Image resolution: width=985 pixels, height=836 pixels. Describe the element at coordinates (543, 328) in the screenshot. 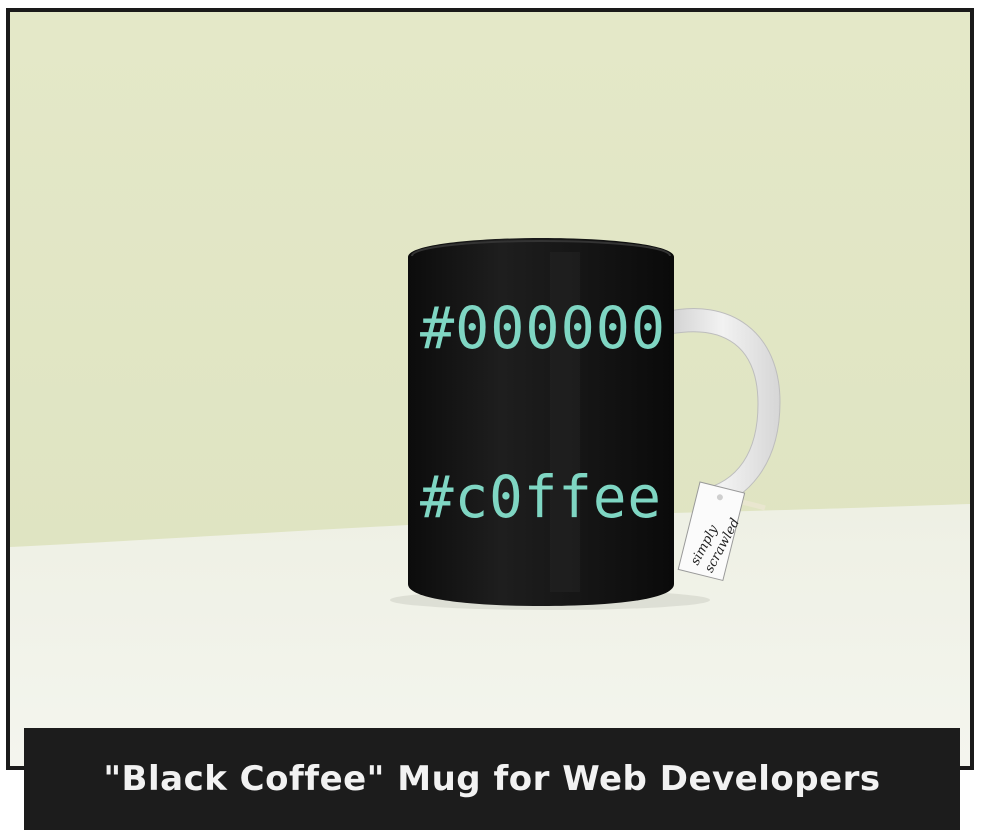

I see `mug-text-hex-black: #000000` at that location.